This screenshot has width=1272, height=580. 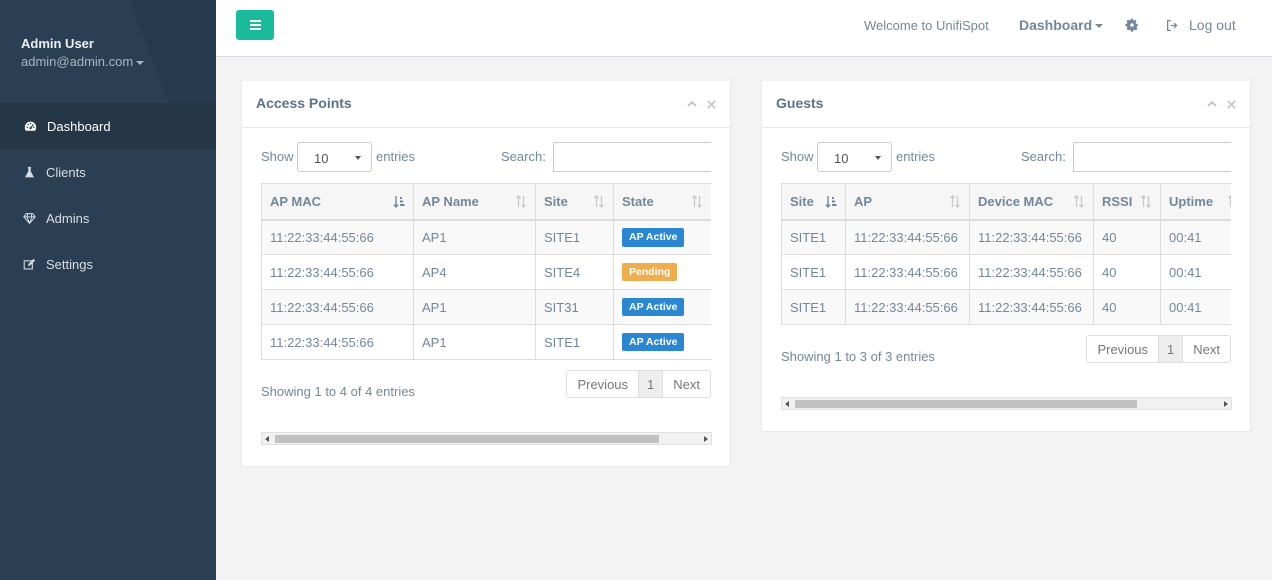 I want to click on user-email-dropdown: admin@admin.com, so click(x=118, y=61).